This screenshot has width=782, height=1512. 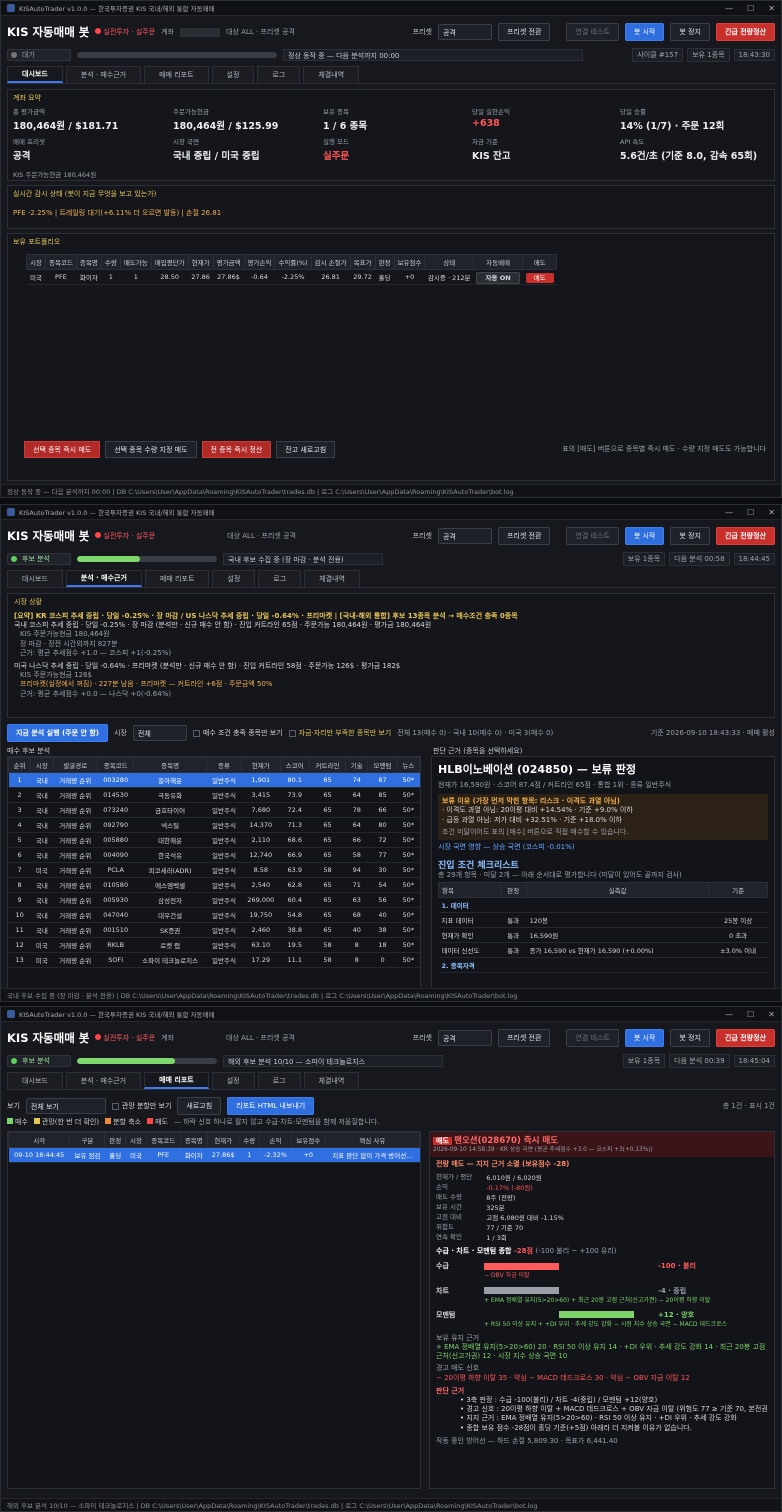 I want to click on column-header: 수익률(%), so click(x=293, y=262).